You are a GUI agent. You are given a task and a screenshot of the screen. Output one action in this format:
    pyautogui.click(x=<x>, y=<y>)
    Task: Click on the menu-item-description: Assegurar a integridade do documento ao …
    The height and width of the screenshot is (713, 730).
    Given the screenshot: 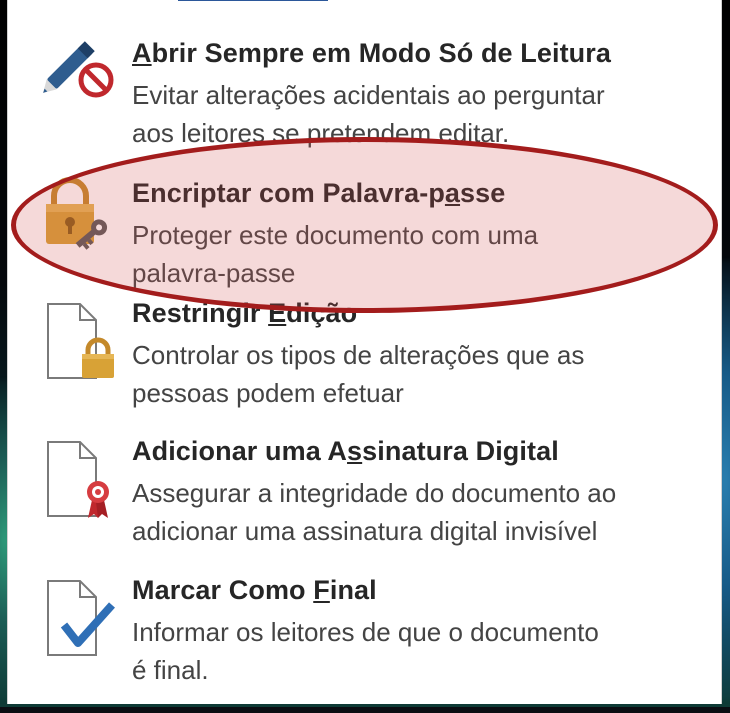 What is the action you would take?
    pyautogui.click(x=374, y=512)
    